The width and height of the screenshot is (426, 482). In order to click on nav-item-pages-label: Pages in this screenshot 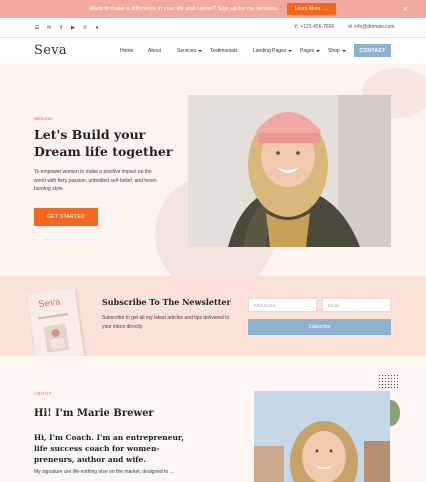, I will do `click(307, 51)`.